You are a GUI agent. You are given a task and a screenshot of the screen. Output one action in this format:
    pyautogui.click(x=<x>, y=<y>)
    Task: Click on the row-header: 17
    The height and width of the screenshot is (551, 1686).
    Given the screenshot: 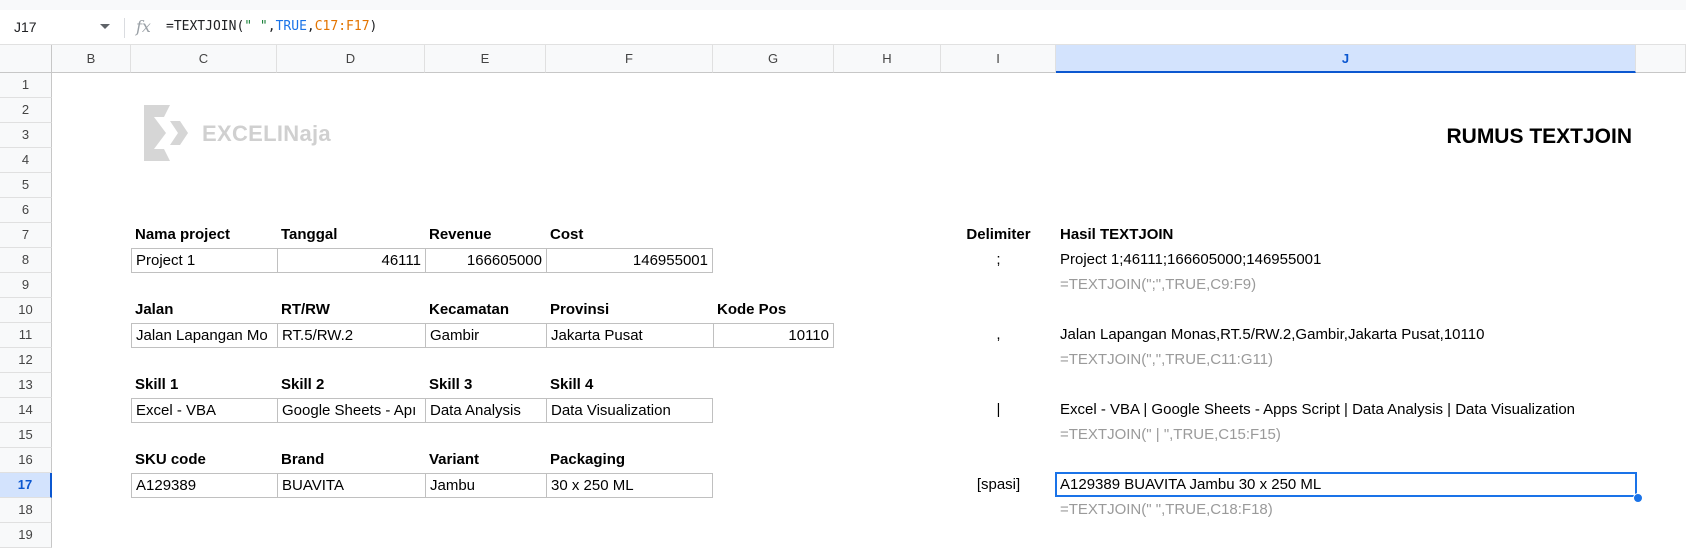 What is the action you would take?
    pyautogui.click(x=26, y=485)
    